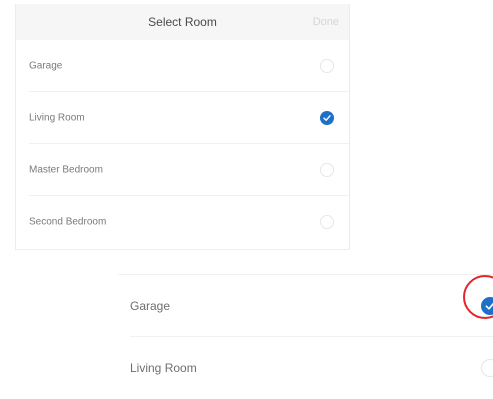  I want to click on panel-header: Select Room Done, so click(182, 22).